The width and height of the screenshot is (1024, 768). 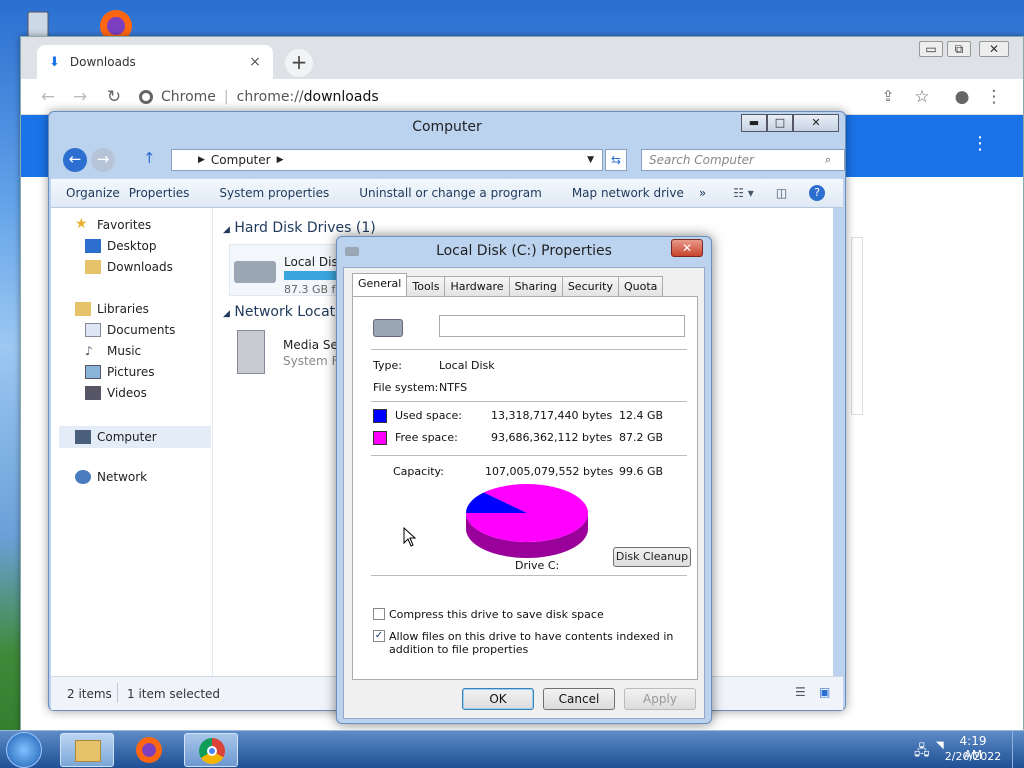 What do you see at coordinates (524, 251) in the screenshot?
I see `dialog-title: Local Disk (C:) Properties` at bounding box center [524, 251].